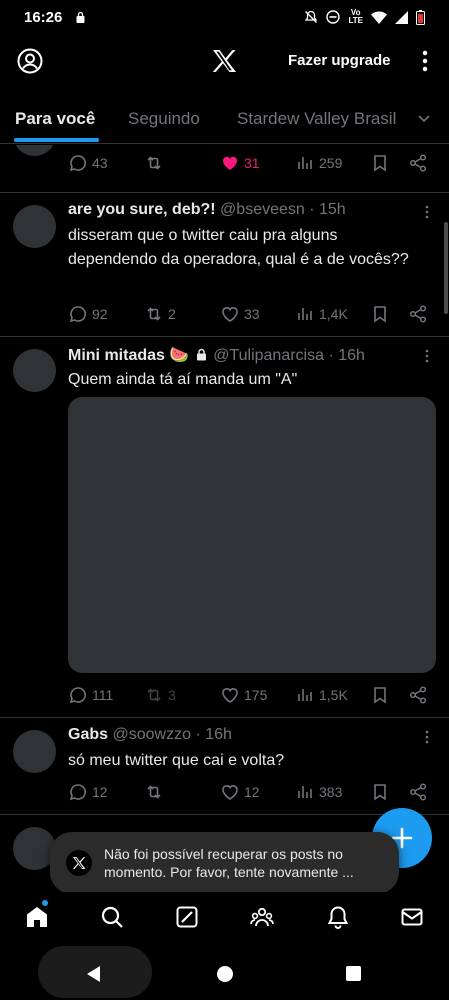 The image size is (449, 1000). What do you see at coordinates (338, 917) in the screenshot?
I see `notifications-icon` at bounding box center [338, 917].